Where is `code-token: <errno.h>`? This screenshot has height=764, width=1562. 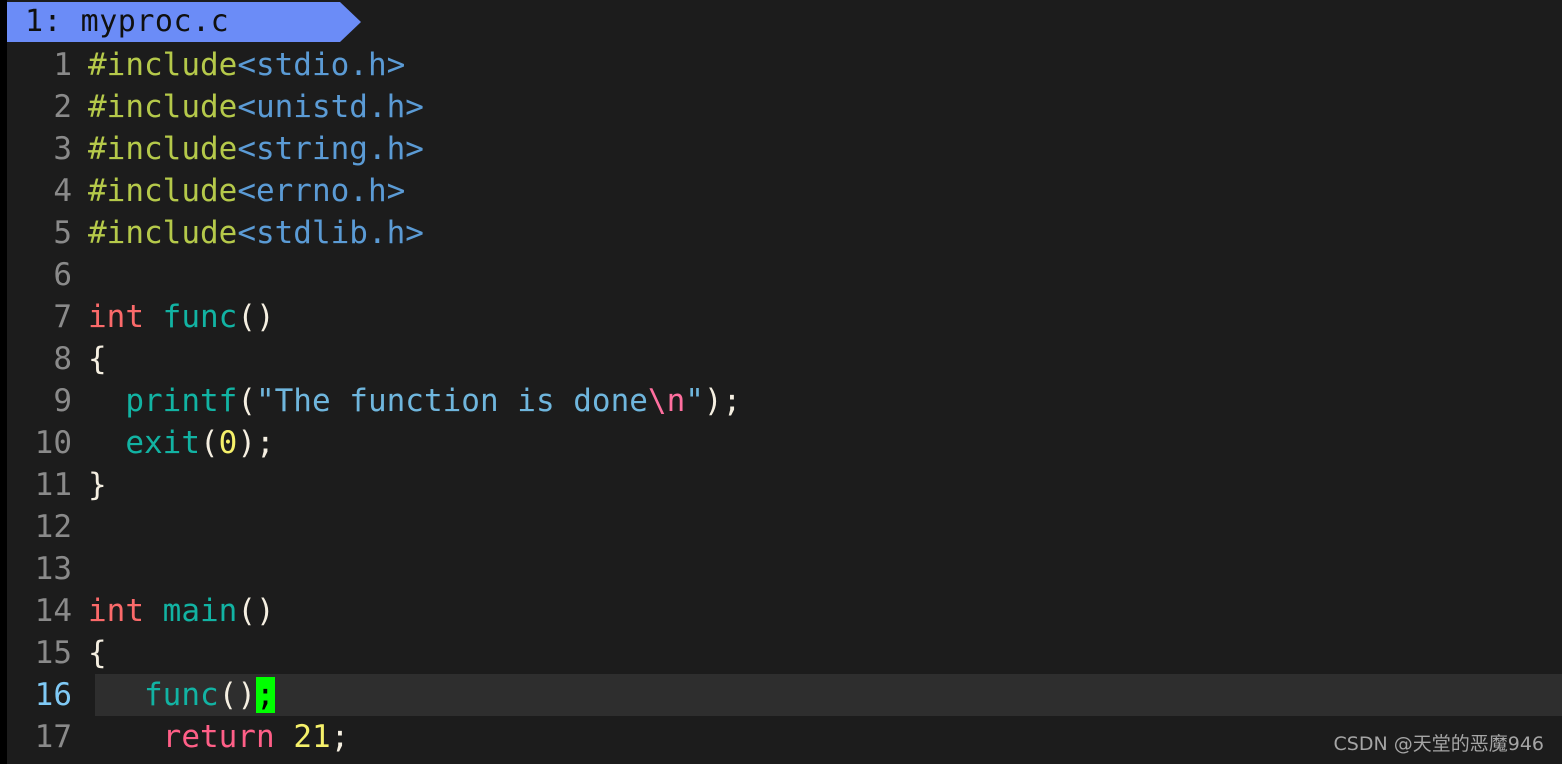 code-token: <errno.h> is located at coordinates (321, 191).